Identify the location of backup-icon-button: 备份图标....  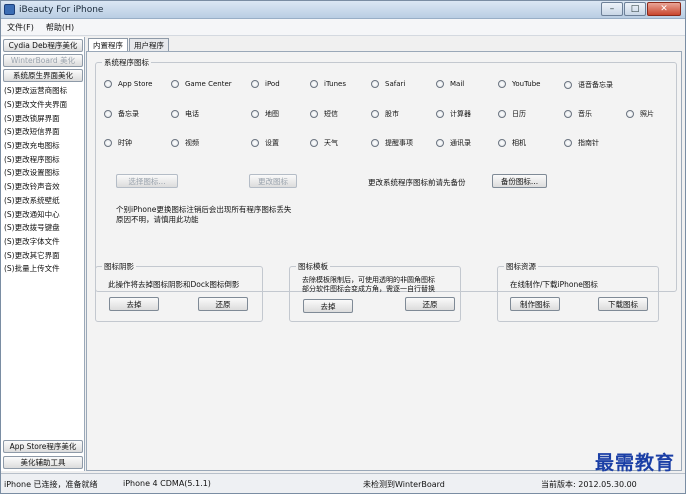
(519, 181).